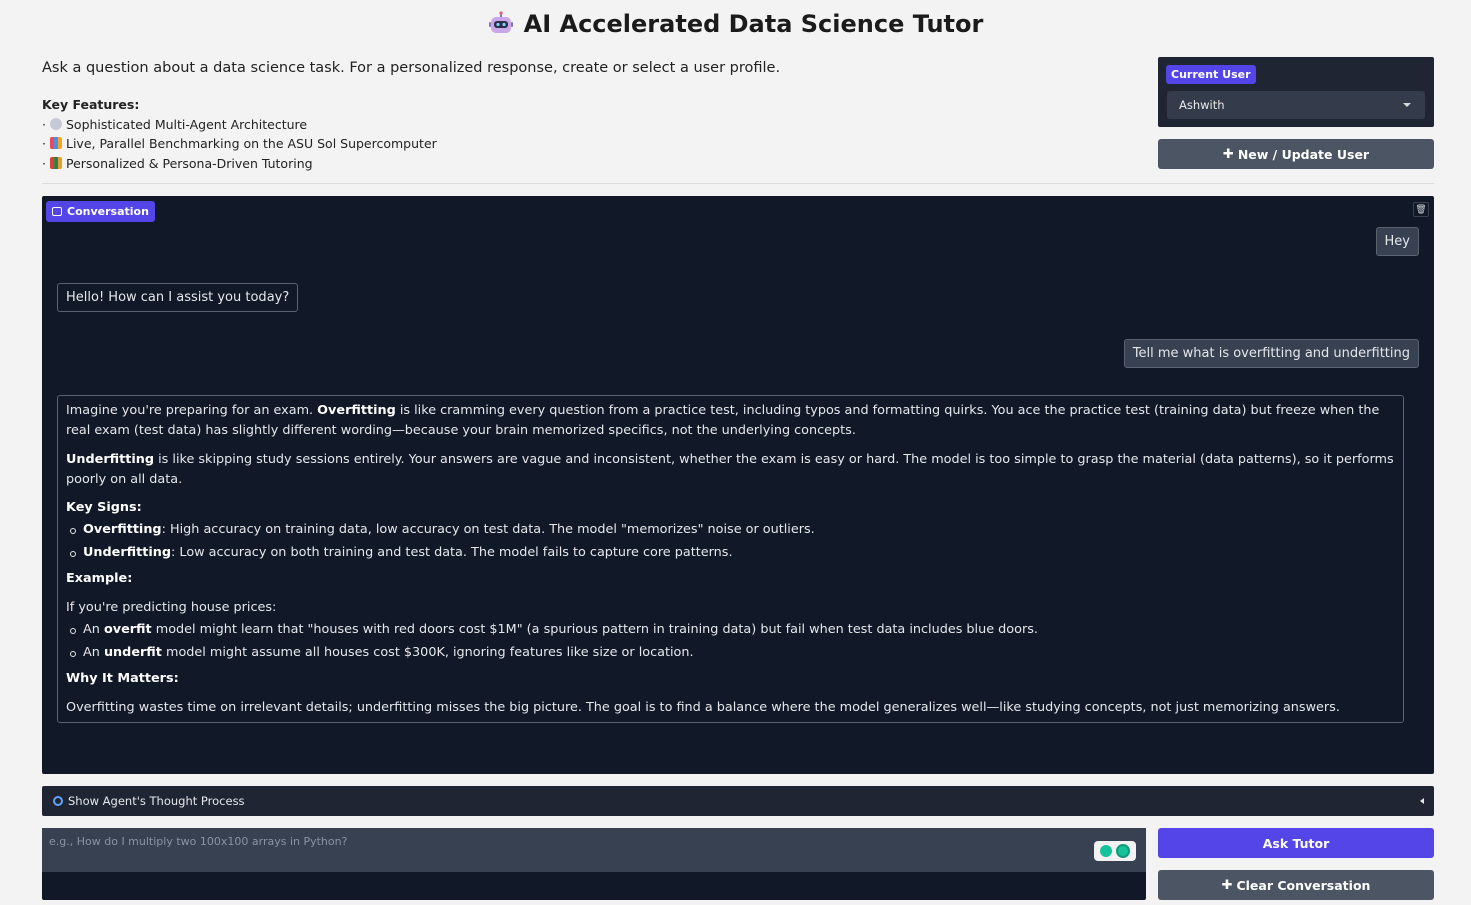  What do you see at coordinates (1422, 801) in the screenshot?
I see `caret-left-icon` at bounding box center [1422, 801].